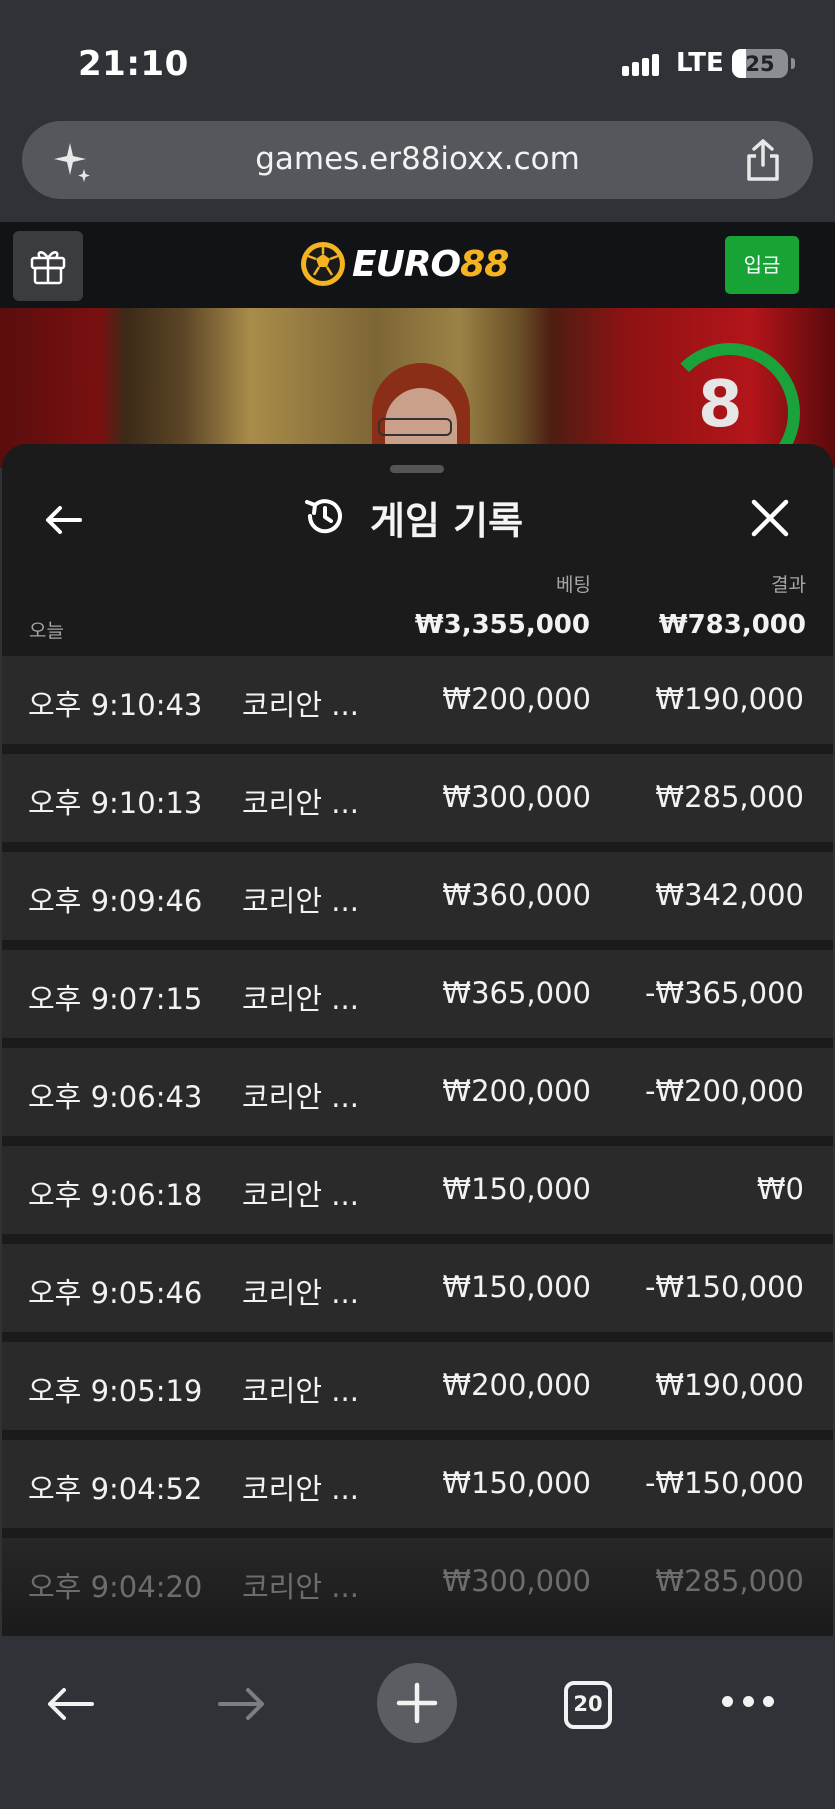 This screenshot has height=1809, width=835. Describe the element at coordinates (115, 1489) in the screenshot. I see `row-time: 오후 9:04:52` at that location.